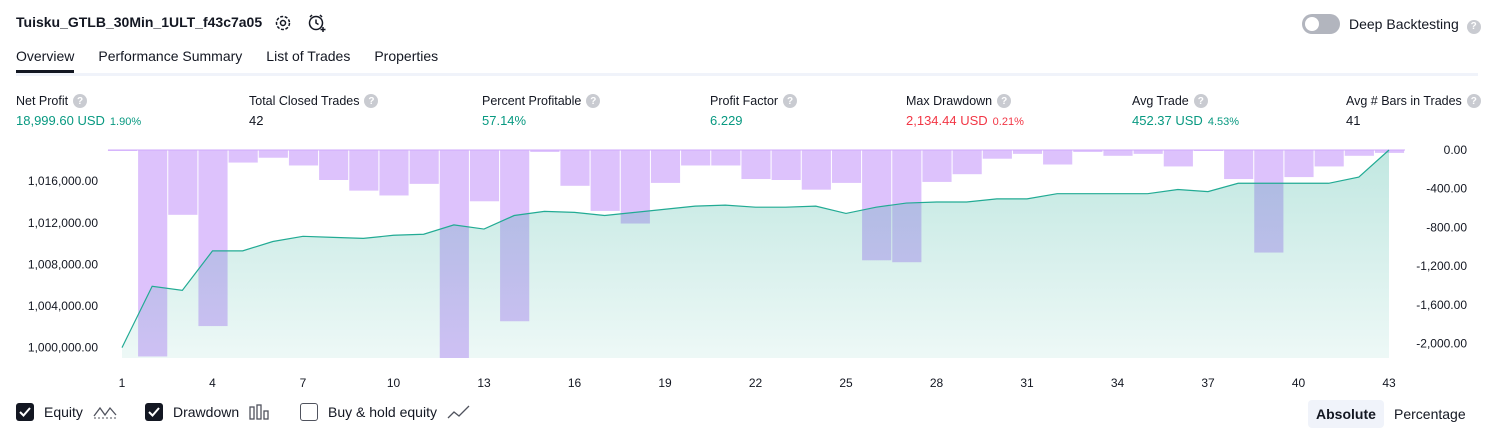 The image size is (1494, 438). What do you see at coordinates (63, 264) in the screenshot?
I see `left-axis-tick-label: 1,008,000.00` at bounding box center [63, 264].